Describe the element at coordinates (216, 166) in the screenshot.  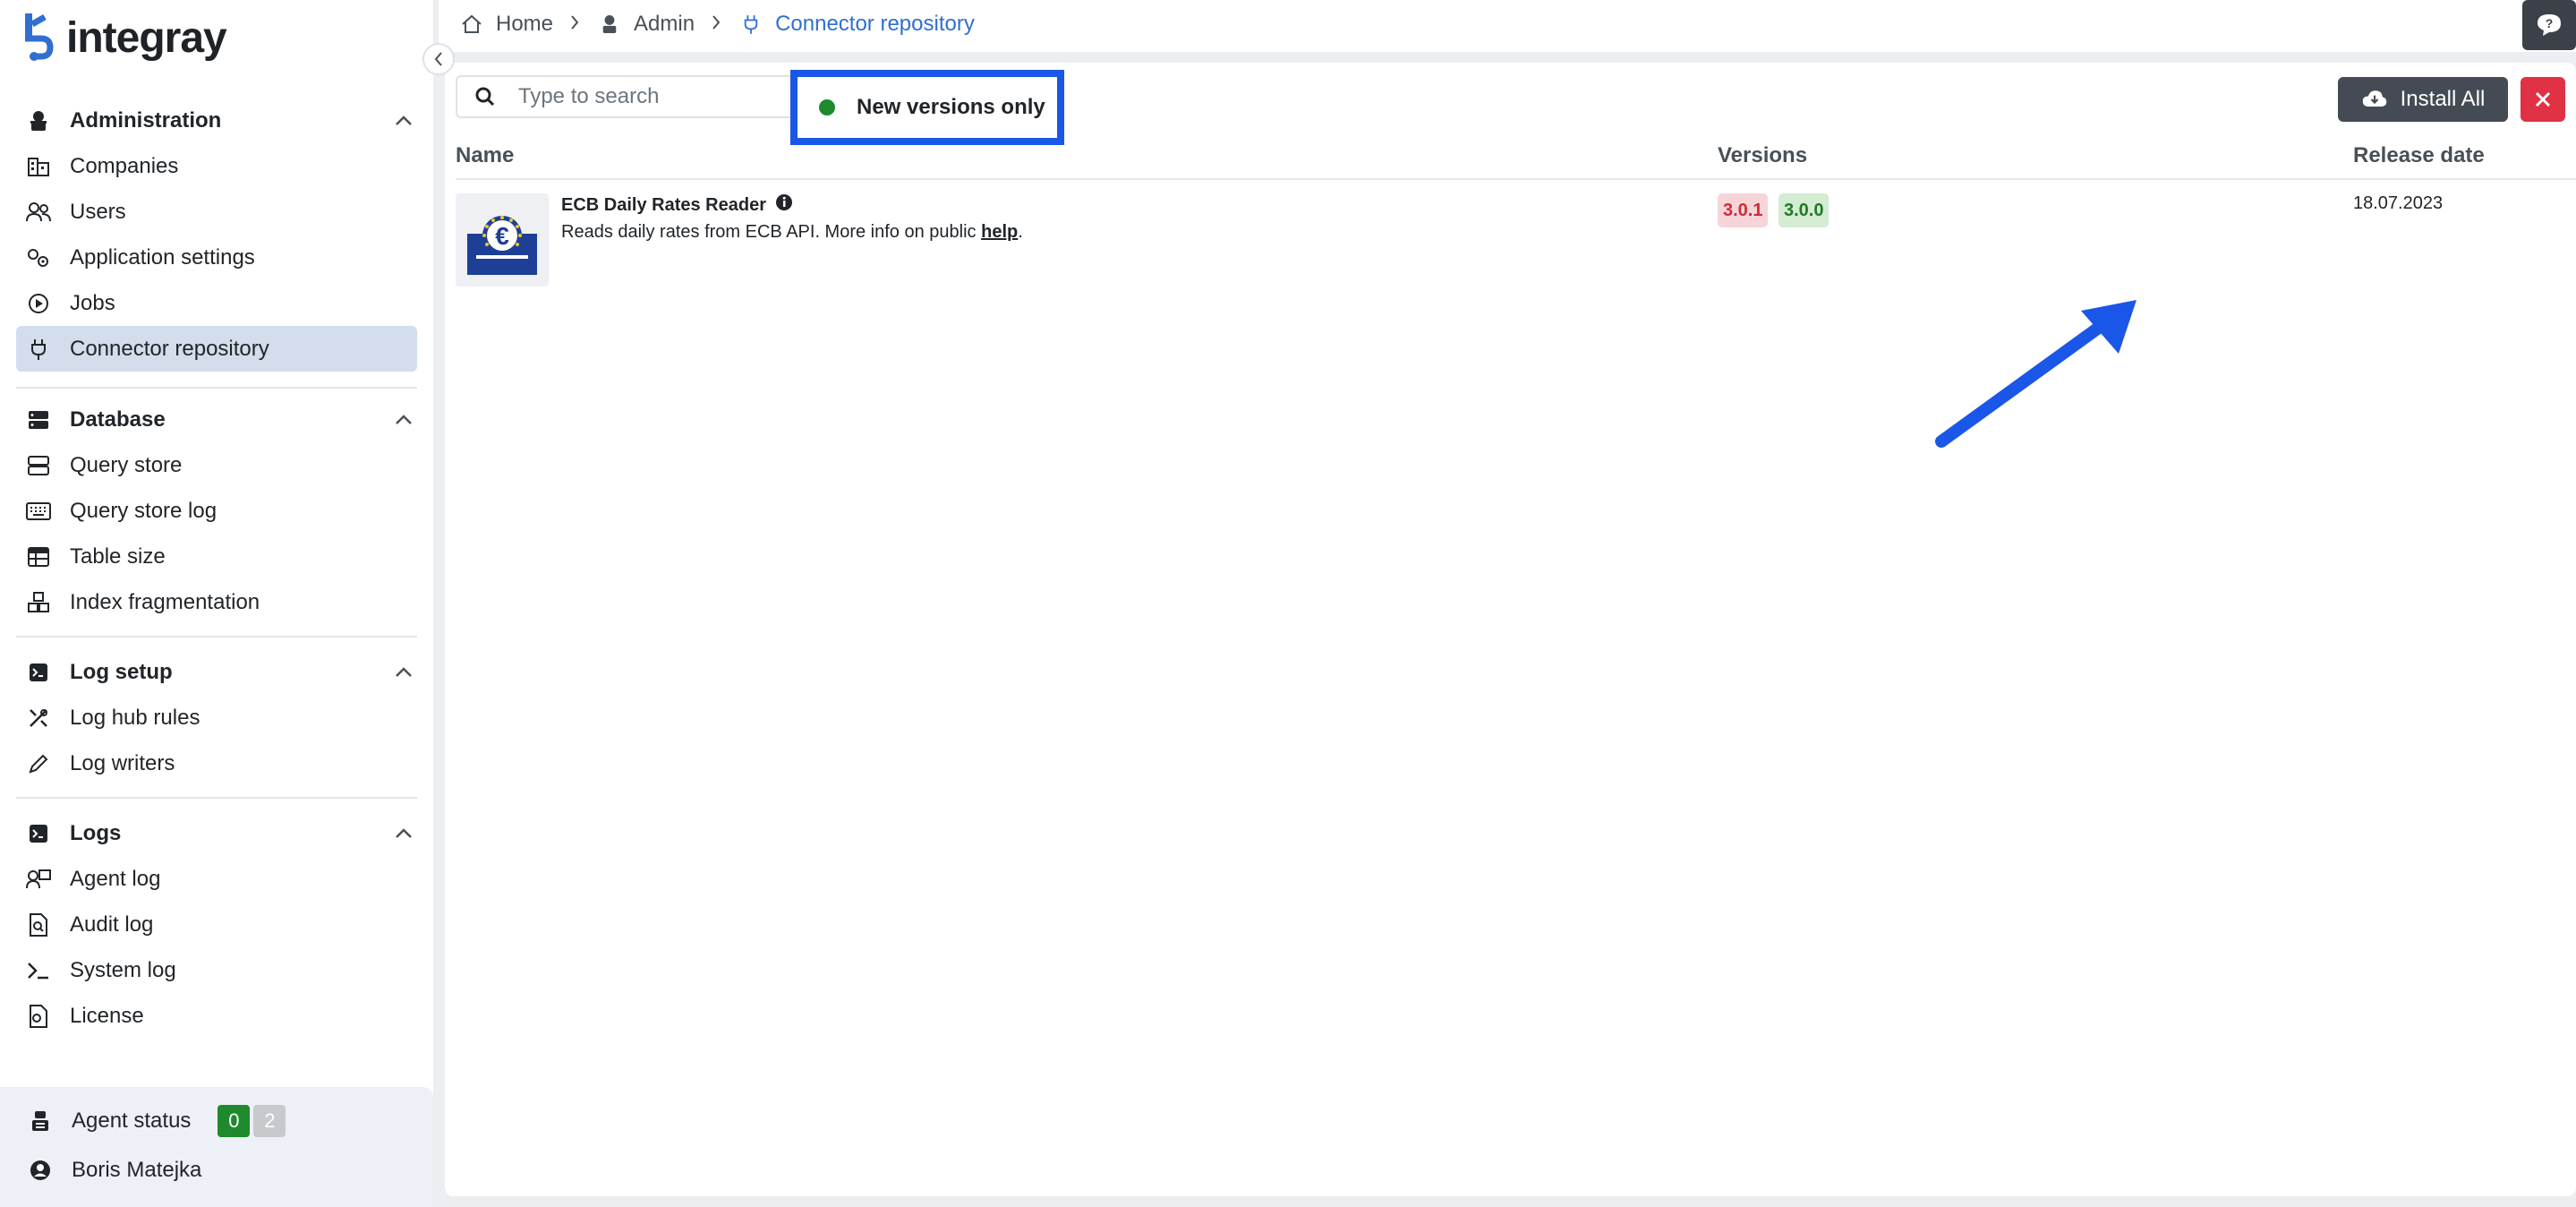
I see `sidebar-item-companies: Companies` at that location.